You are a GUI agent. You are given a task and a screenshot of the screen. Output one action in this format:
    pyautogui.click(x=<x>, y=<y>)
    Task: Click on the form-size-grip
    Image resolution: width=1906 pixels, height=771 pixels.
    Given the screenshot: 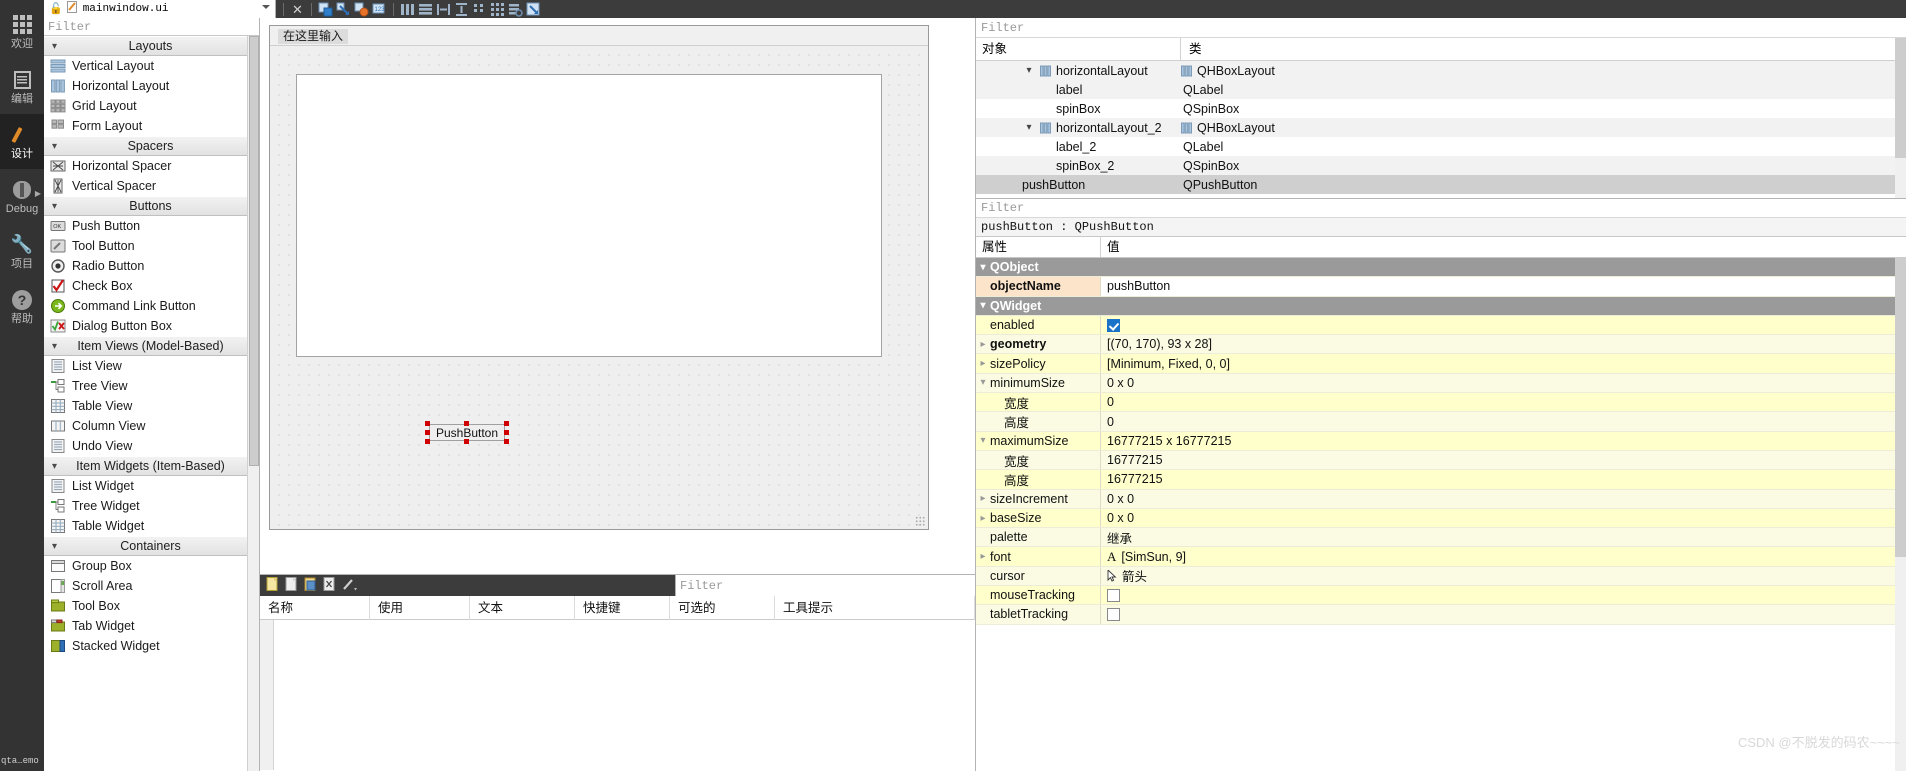 What is the action you would take?
    pyautogui.click(x=920, y=521)
    